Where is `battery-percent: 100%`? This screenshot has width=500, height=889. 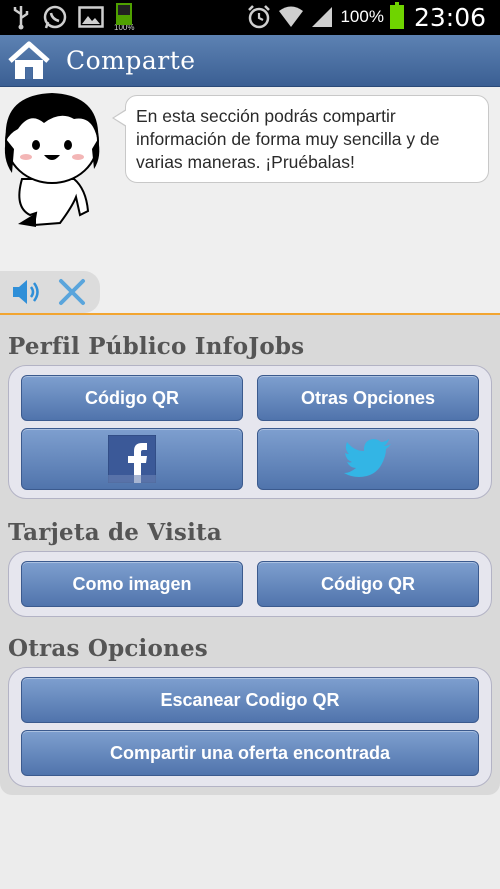
battery-percent: 100% is located at coordinates (362, 16).